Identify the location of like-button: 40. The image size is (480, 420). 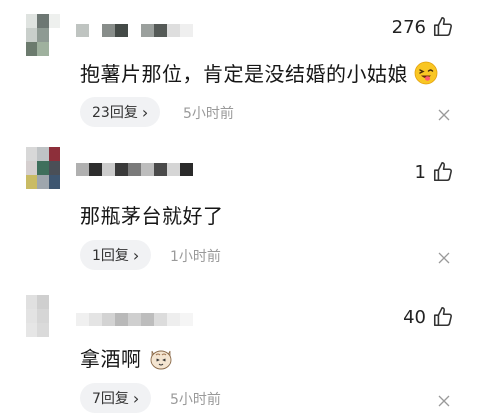
(428, 317).